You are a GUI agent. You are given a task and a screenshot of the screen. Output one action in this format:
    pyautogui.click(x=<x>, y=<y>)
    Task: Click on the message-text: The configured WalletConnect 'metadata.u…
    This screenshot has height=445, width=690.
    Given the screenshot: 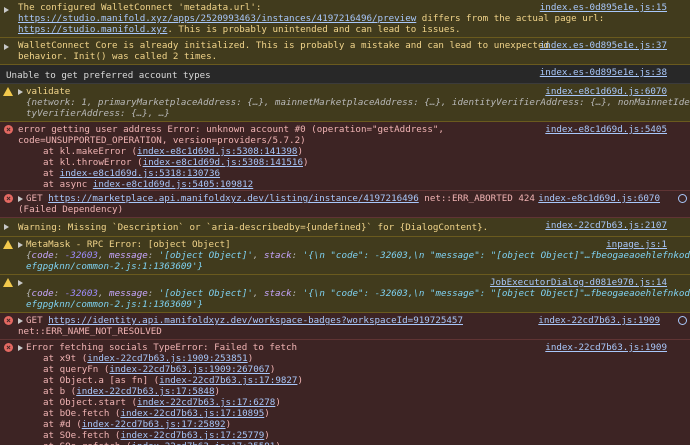 What is the action you would take?
    pyautogui.click(x=140, y=7)
    